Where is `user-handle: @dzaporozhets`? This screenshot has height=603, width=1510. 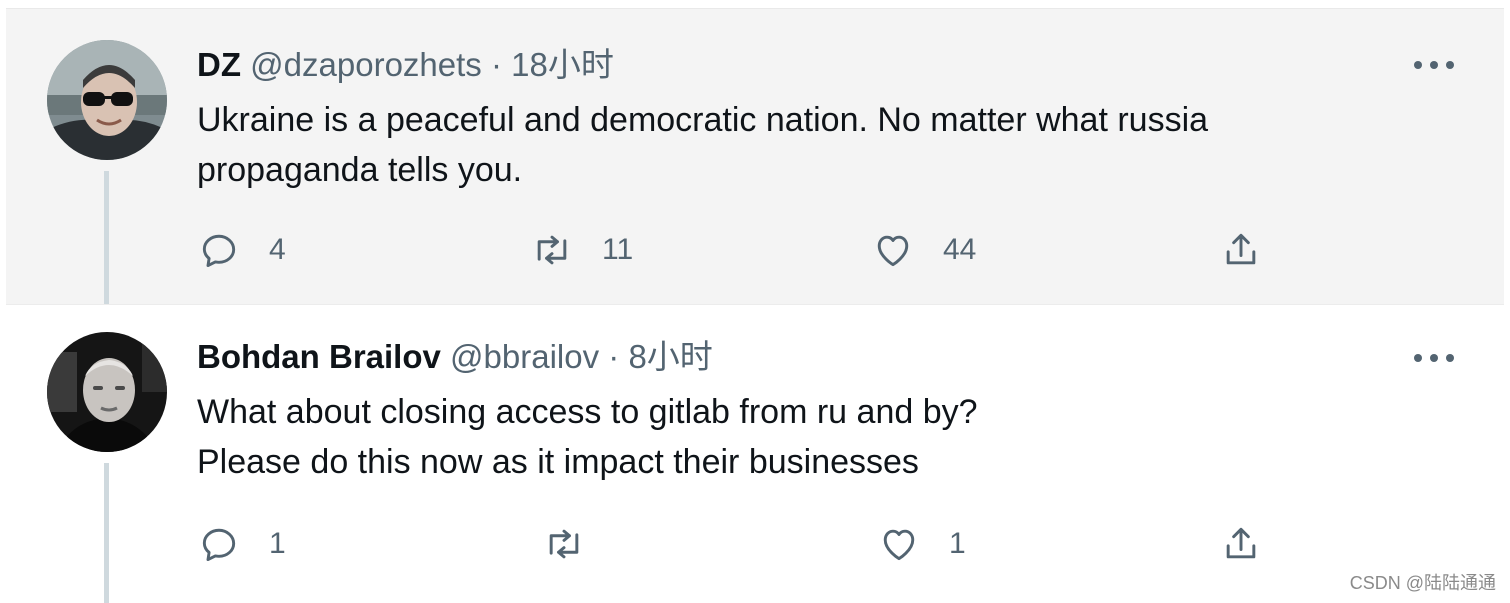 user-handle: @dzaporozhets is located at coordinates (366, 64).